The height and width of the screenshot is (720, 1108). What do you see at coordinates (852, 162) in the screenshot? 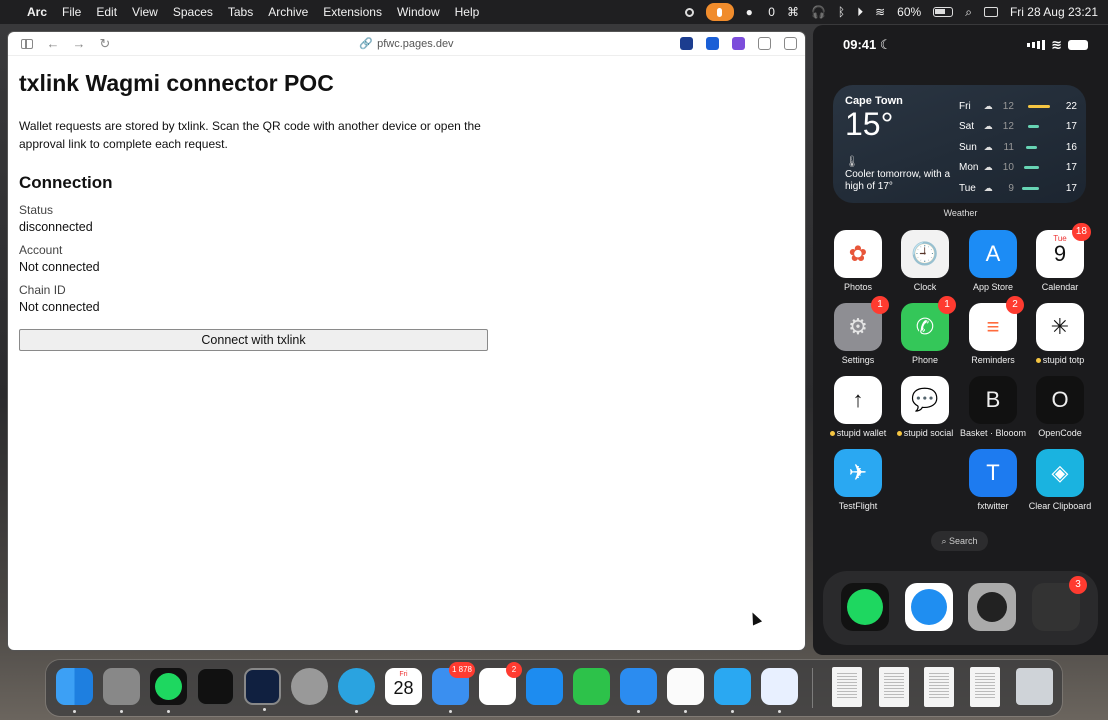
I see `thermometer-icon: 🌡` at bounding box center [852, 162].